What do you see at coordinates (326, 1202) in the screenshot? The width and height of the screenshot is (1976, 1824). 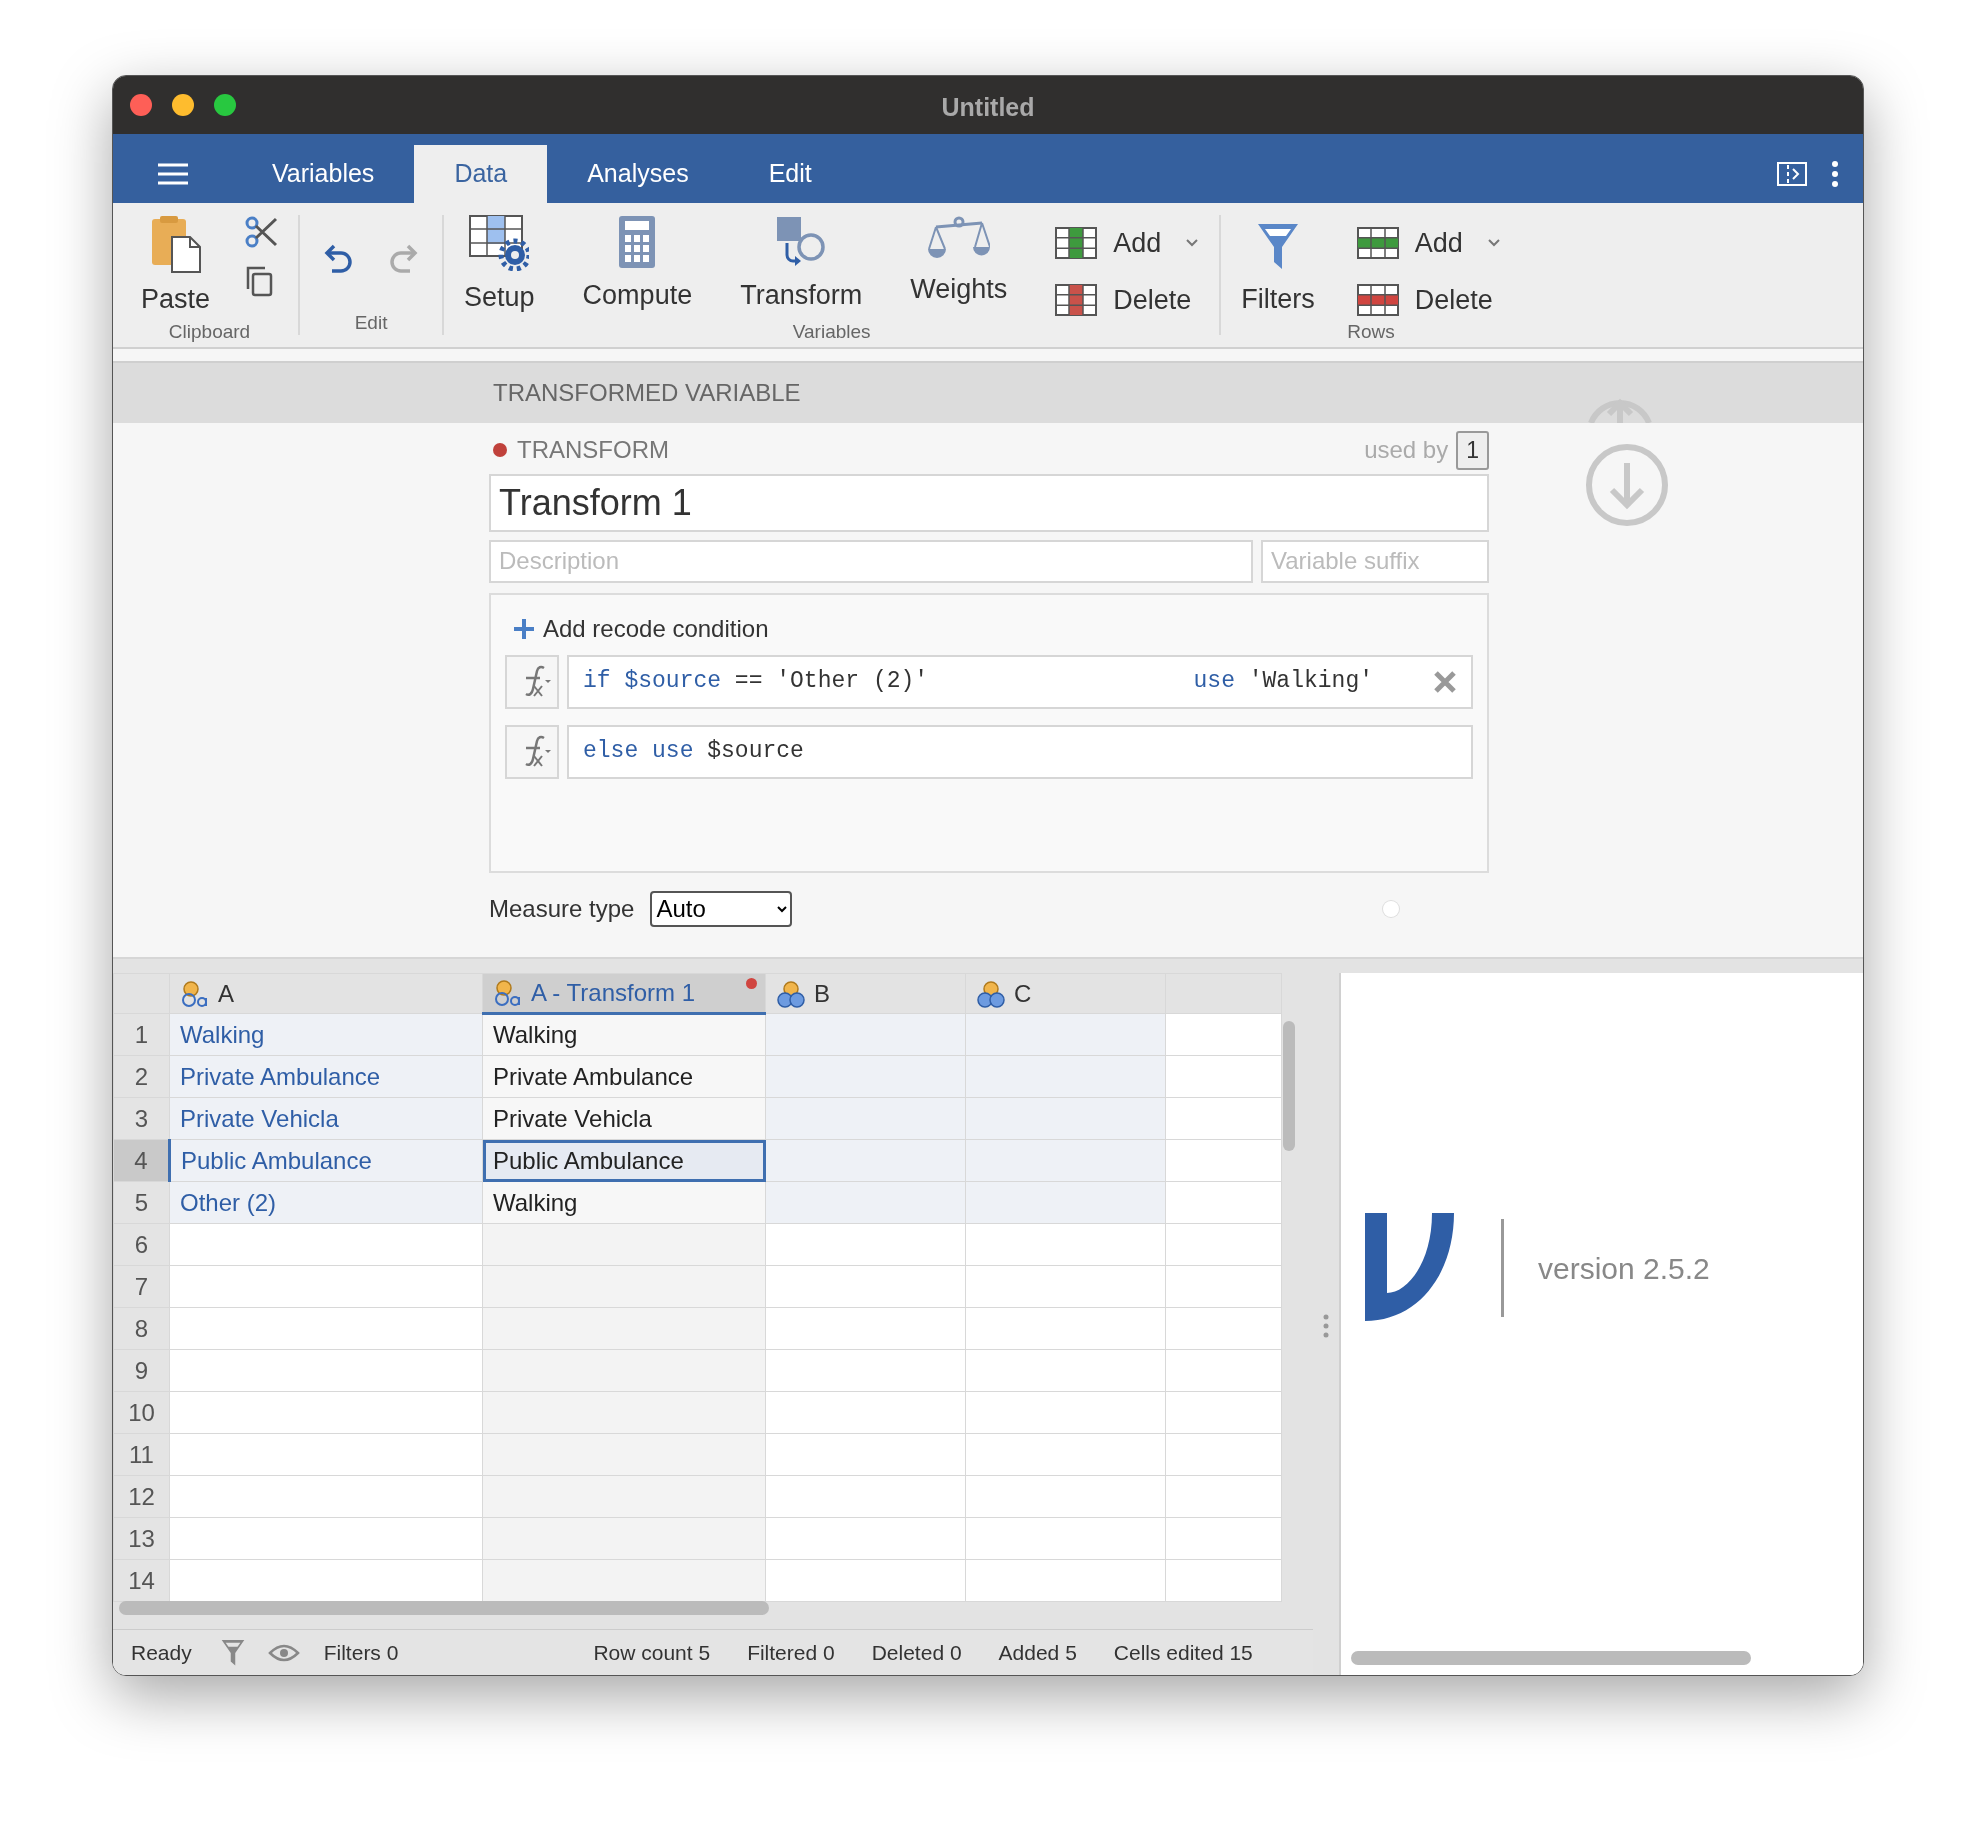 I see `table-cell: Other (2)` at bounding box center [326, 1202].